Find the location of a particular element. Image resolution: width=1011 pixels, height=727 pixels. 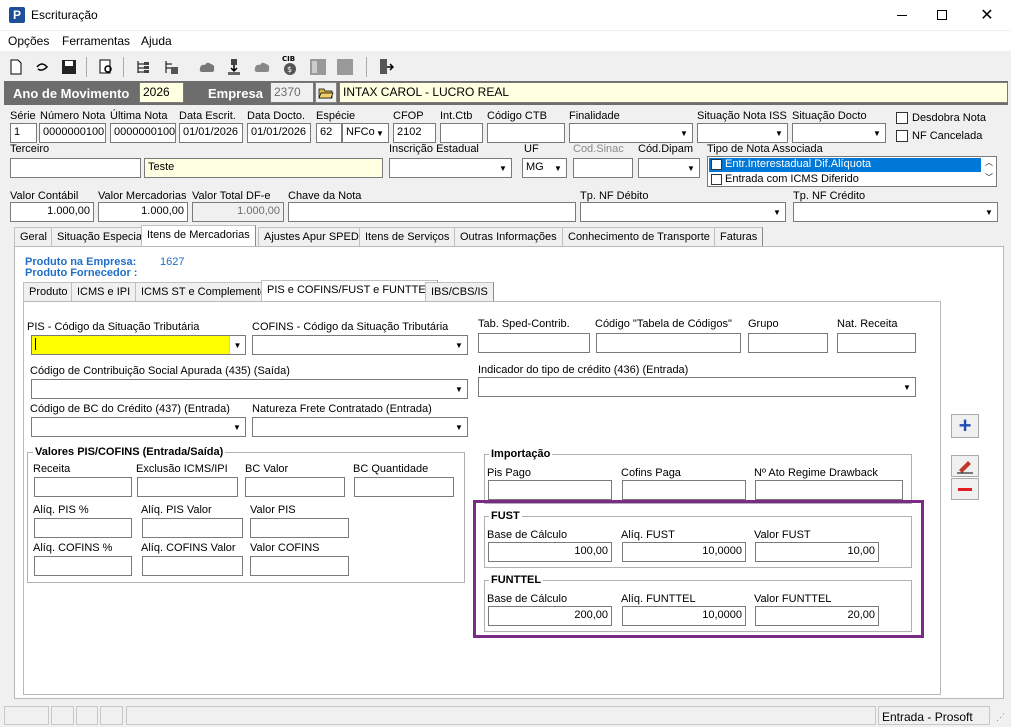

situacao-nota-iss-select: ▼ is located at coordinates (742, 133).